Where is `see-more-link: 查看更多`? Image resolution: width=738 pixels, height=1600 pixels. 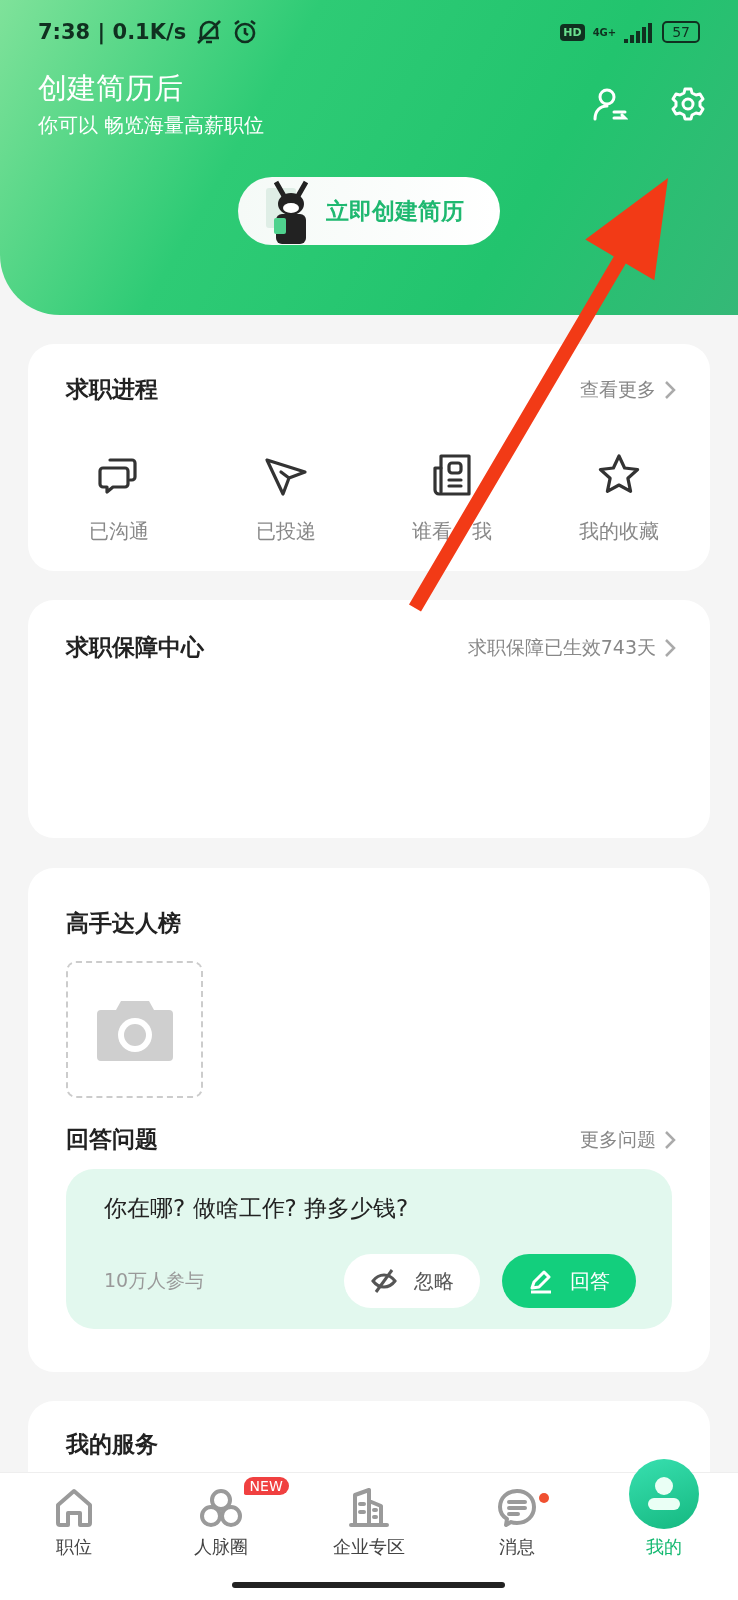
see-more-link: 查看更多 is located at coordinates (628, 389).